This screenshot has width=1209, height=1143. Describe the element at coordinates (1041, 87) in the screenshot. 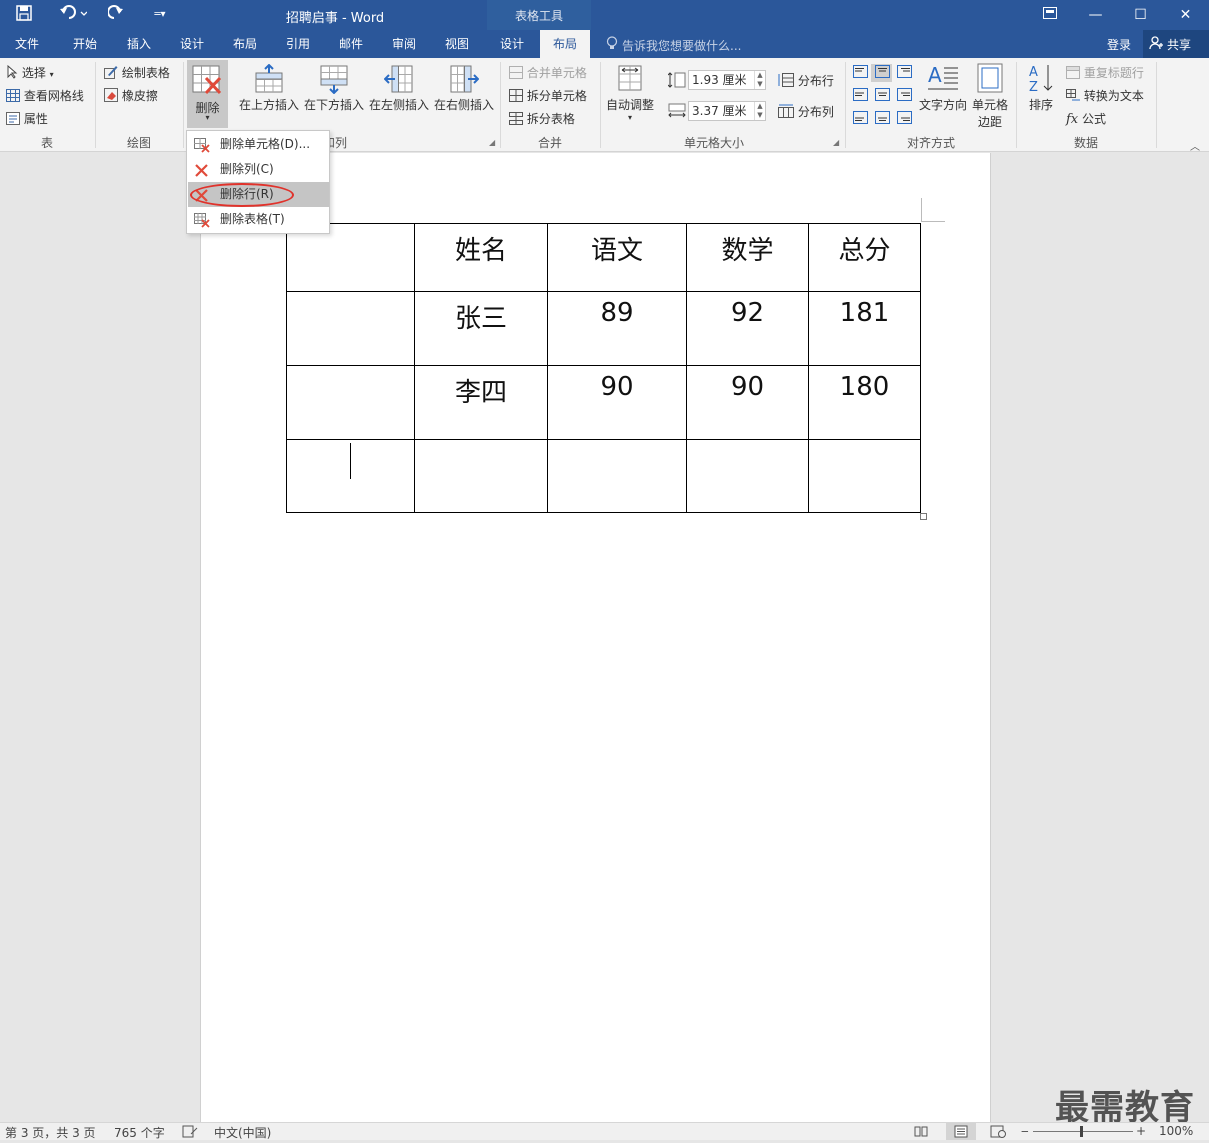

I see `sort-button: AZ 排序` at that location.